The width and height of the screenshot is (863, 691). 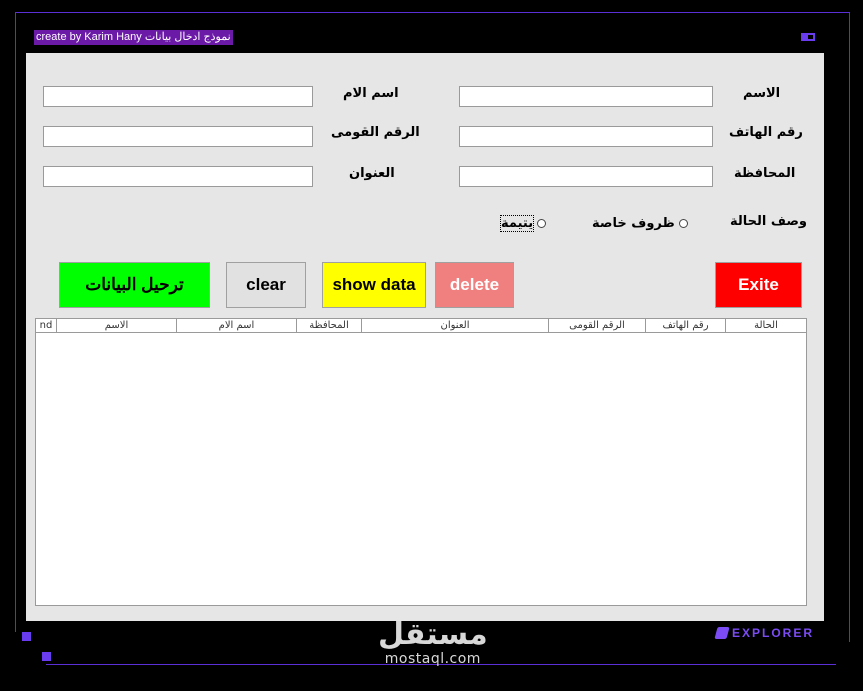 I want to click on show-data-button: show data, so click(x=374, y=285).